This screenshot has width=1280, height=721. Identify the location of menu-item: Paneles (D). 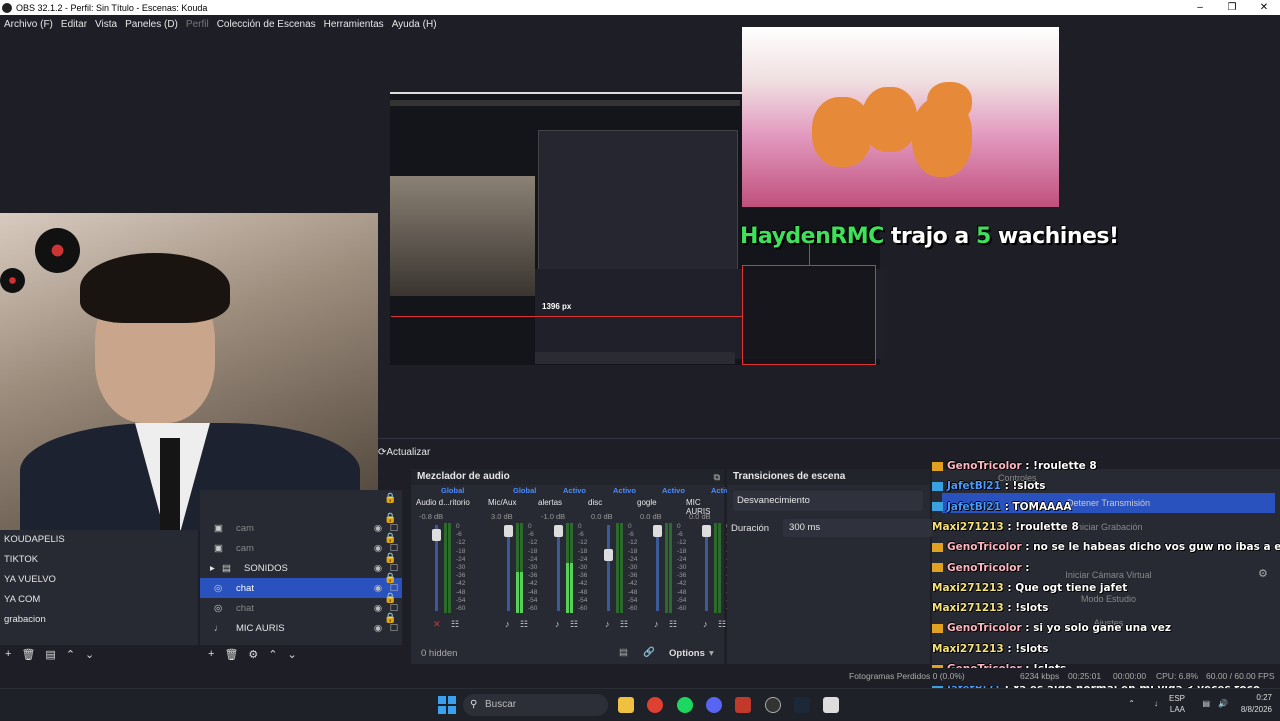
(151, 24).